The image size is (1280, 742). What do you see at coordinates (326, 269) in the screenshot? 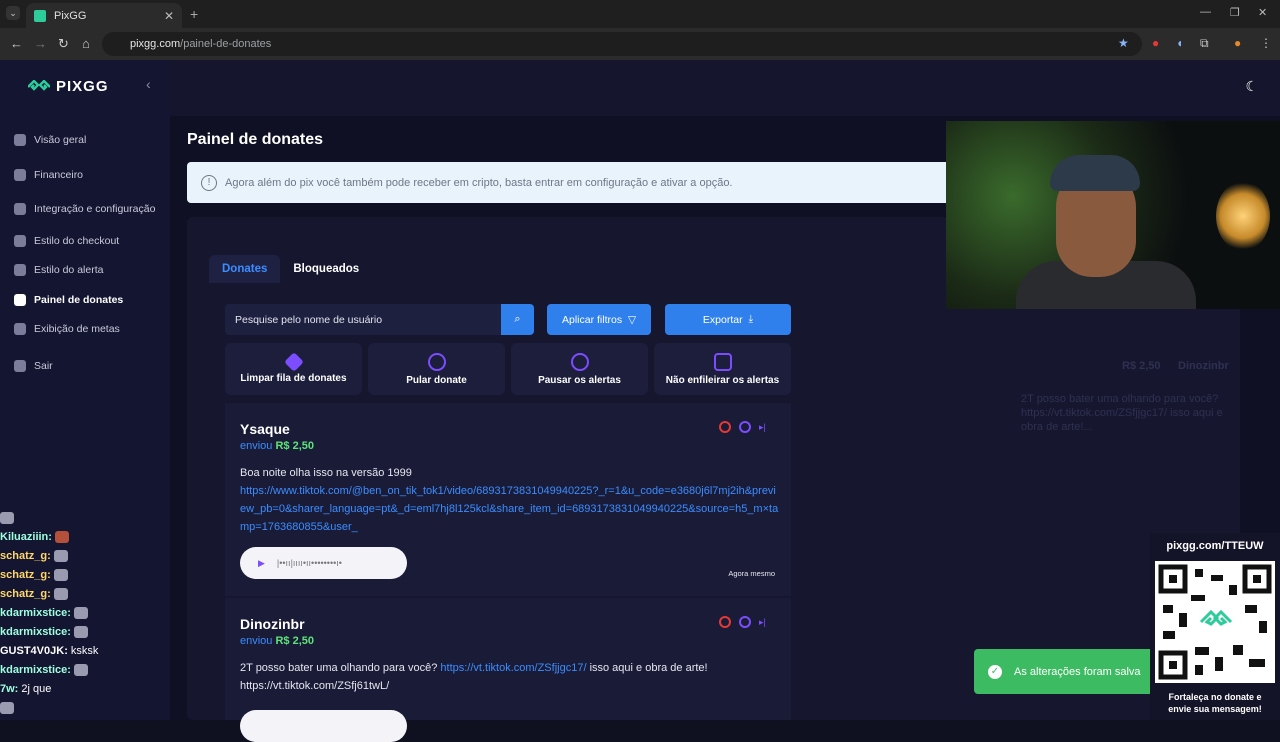
I see `tab-blocked: Bloqueados` at bounding box center [326, 269].